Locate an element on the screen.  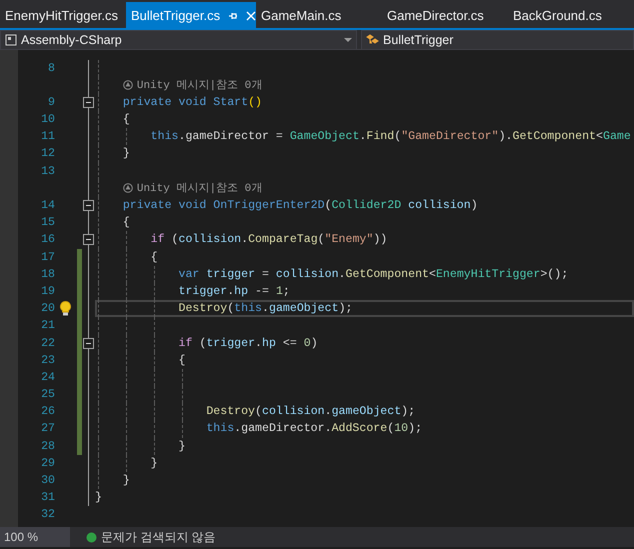
editor-tab: BulletTrigger.cs is located at coordinates (191, 16).